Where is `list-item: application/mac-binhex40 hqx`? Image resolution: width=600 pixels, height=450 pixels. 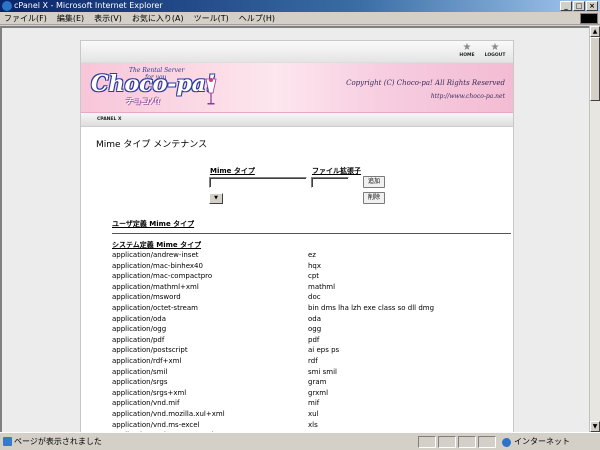 list-item: application/mac-binhex40 hqx is located at coordinates (312, 266).